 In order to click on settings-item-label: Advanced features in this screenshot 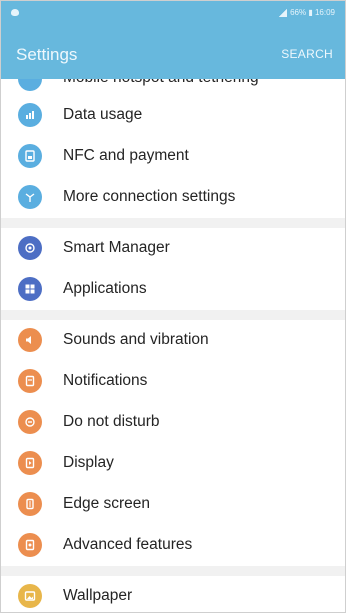, I will do `click(128, 544)`.